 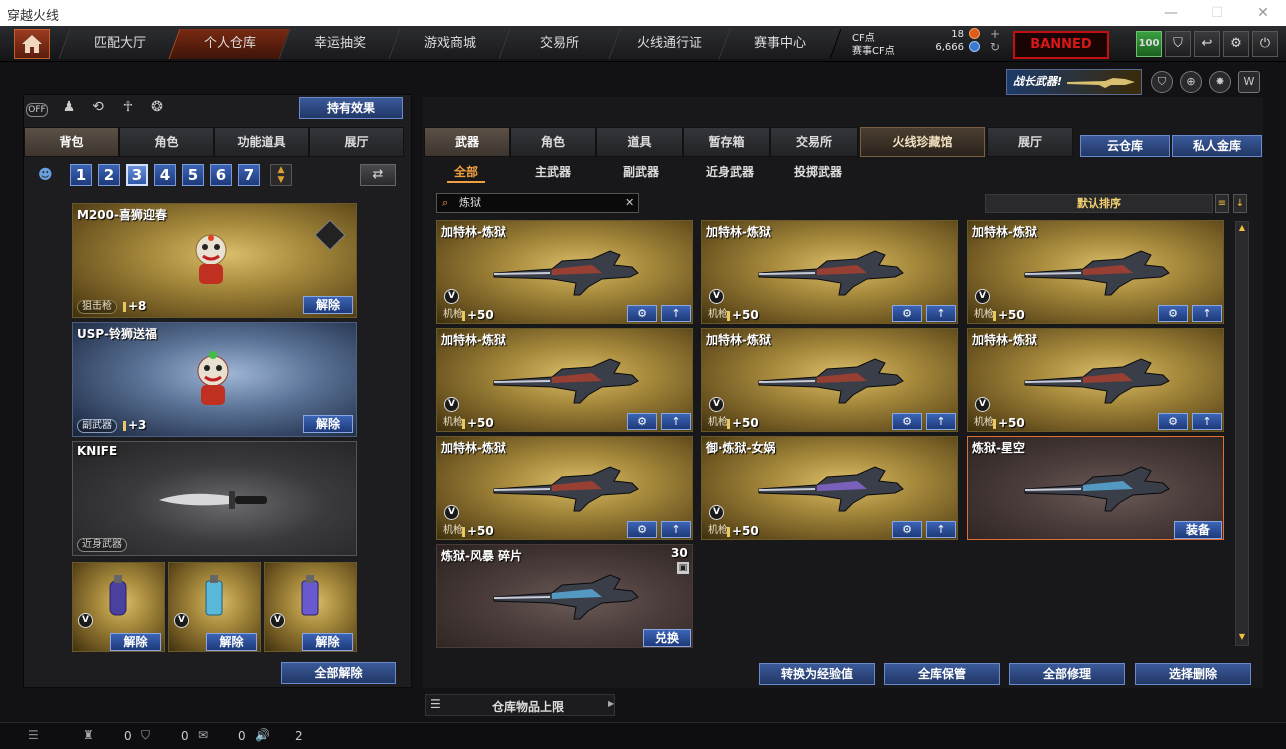 I want to click on tab-trade: 交易所, so click(x=814, y=142).